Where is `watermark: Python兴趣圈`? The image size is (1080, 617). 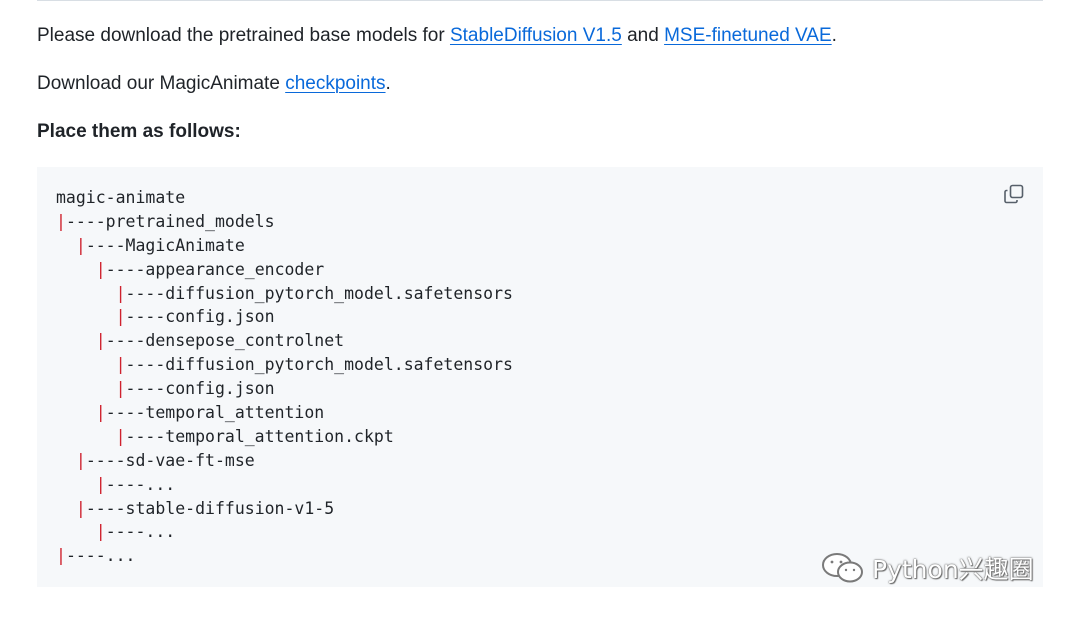
watermark: Python兴趣圈 is located at coordinates (927, 568).